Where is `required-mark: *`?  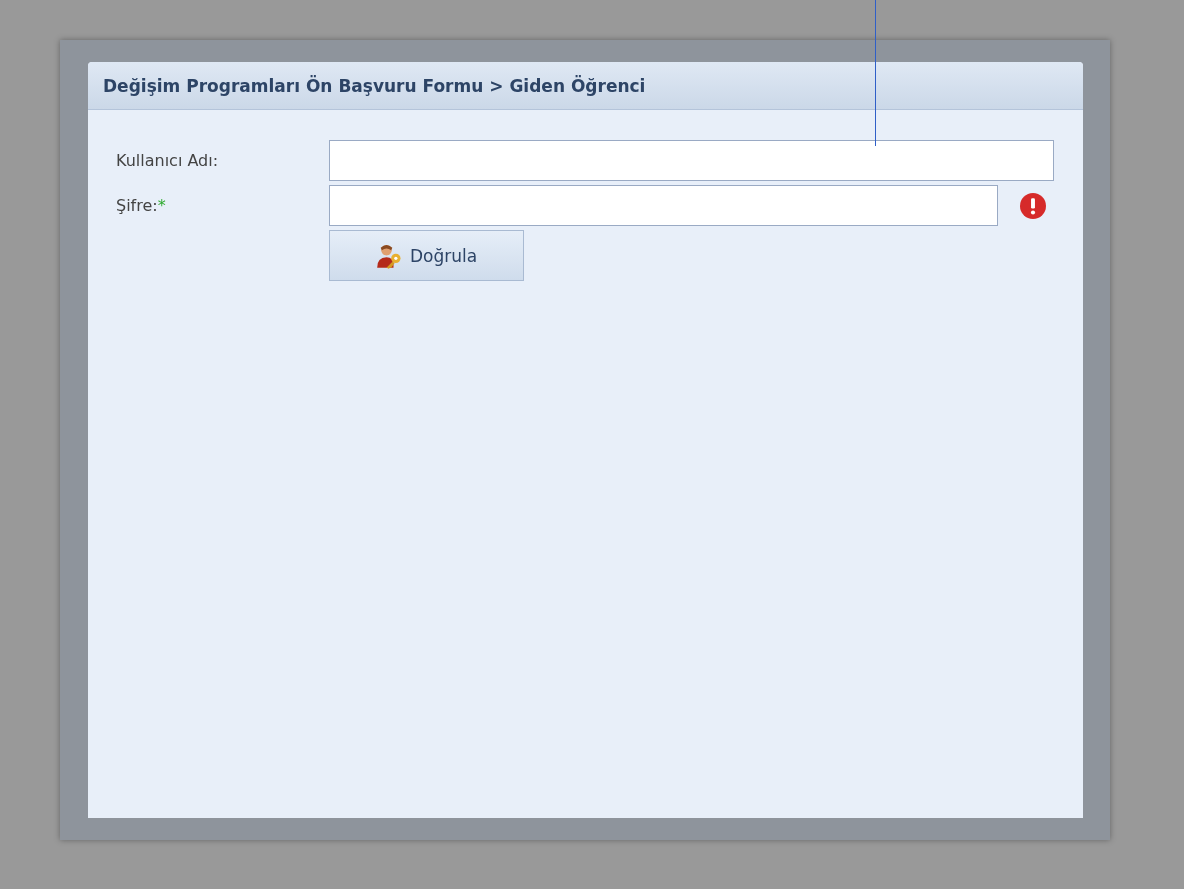 required-mark: * is located at coordinates (161, 205).